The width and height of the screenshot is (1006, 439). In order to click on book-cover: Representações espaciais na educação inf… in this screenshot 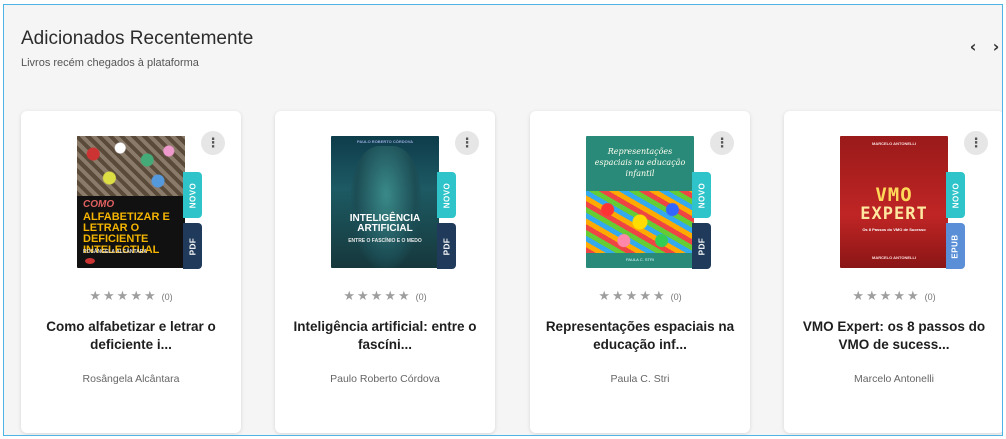, I will do `click(640, 202)`.